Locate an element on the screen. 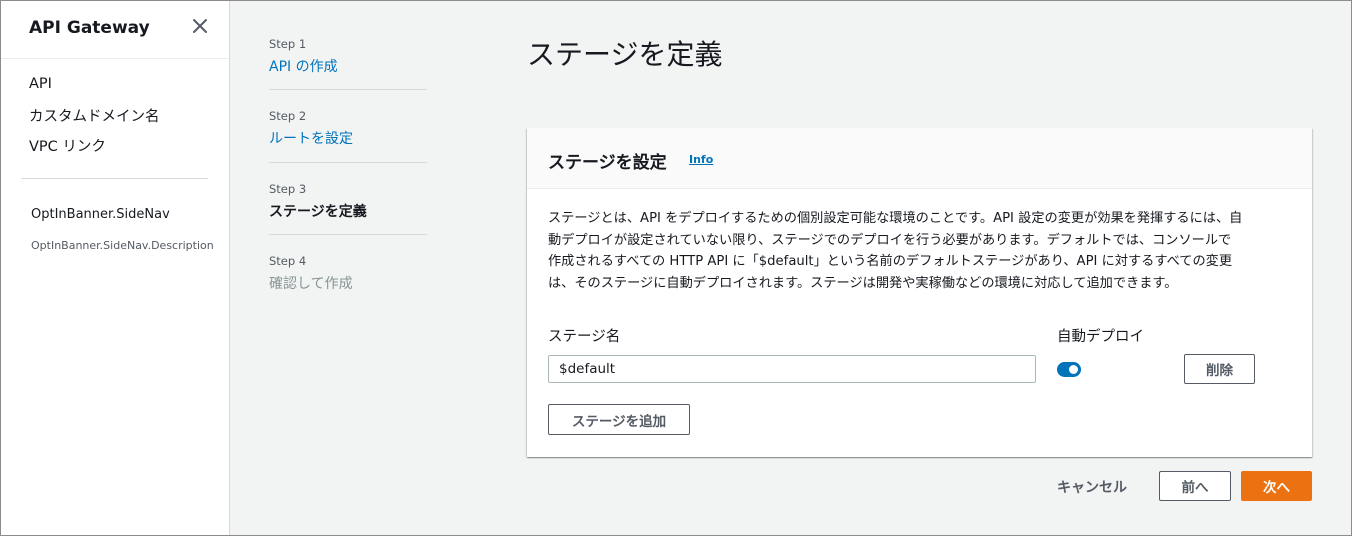 This screenshot has width=1352, height=536. info-link: Info is located at coordinates (701, 159).